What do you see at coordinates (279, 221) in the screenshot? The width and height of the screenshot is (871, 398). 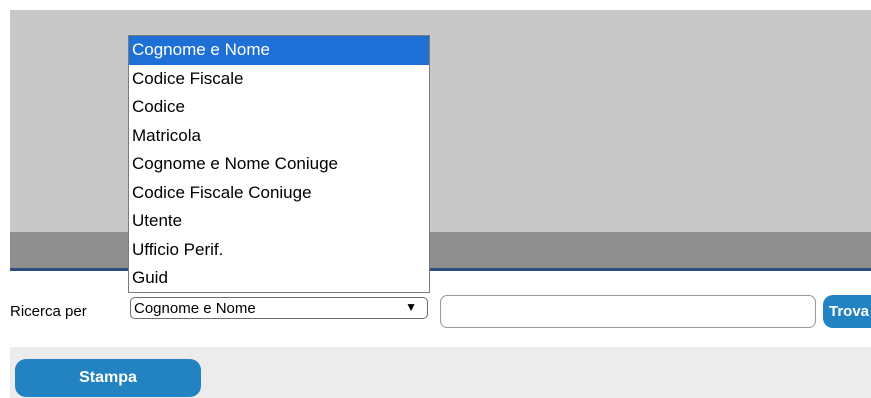 I see `option-utente: Utente` at bounding box center [279, 221].